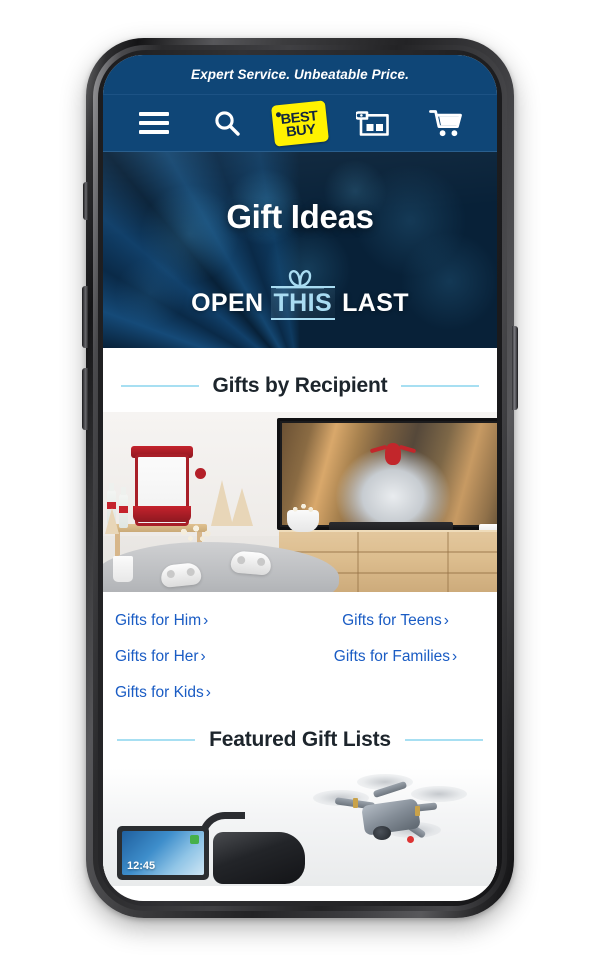 The height and width of the screenshot is (960, 600). I want to click on tablet-clock: 12:45, so click(141, 866).